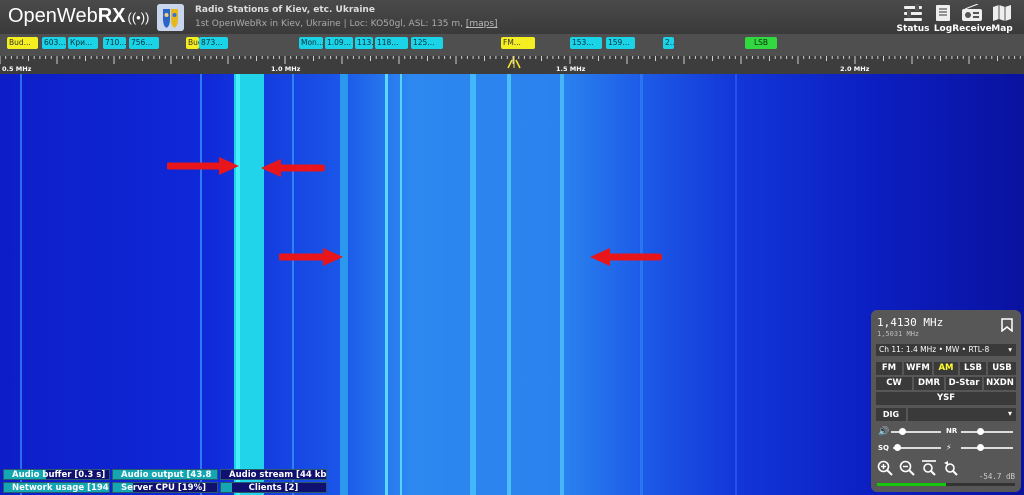 This screenshot has width=1024, height=495. Describe the element at coordinates (918, 368) in the screenshot. I see `mode-wfm-button: WFM` at that location.